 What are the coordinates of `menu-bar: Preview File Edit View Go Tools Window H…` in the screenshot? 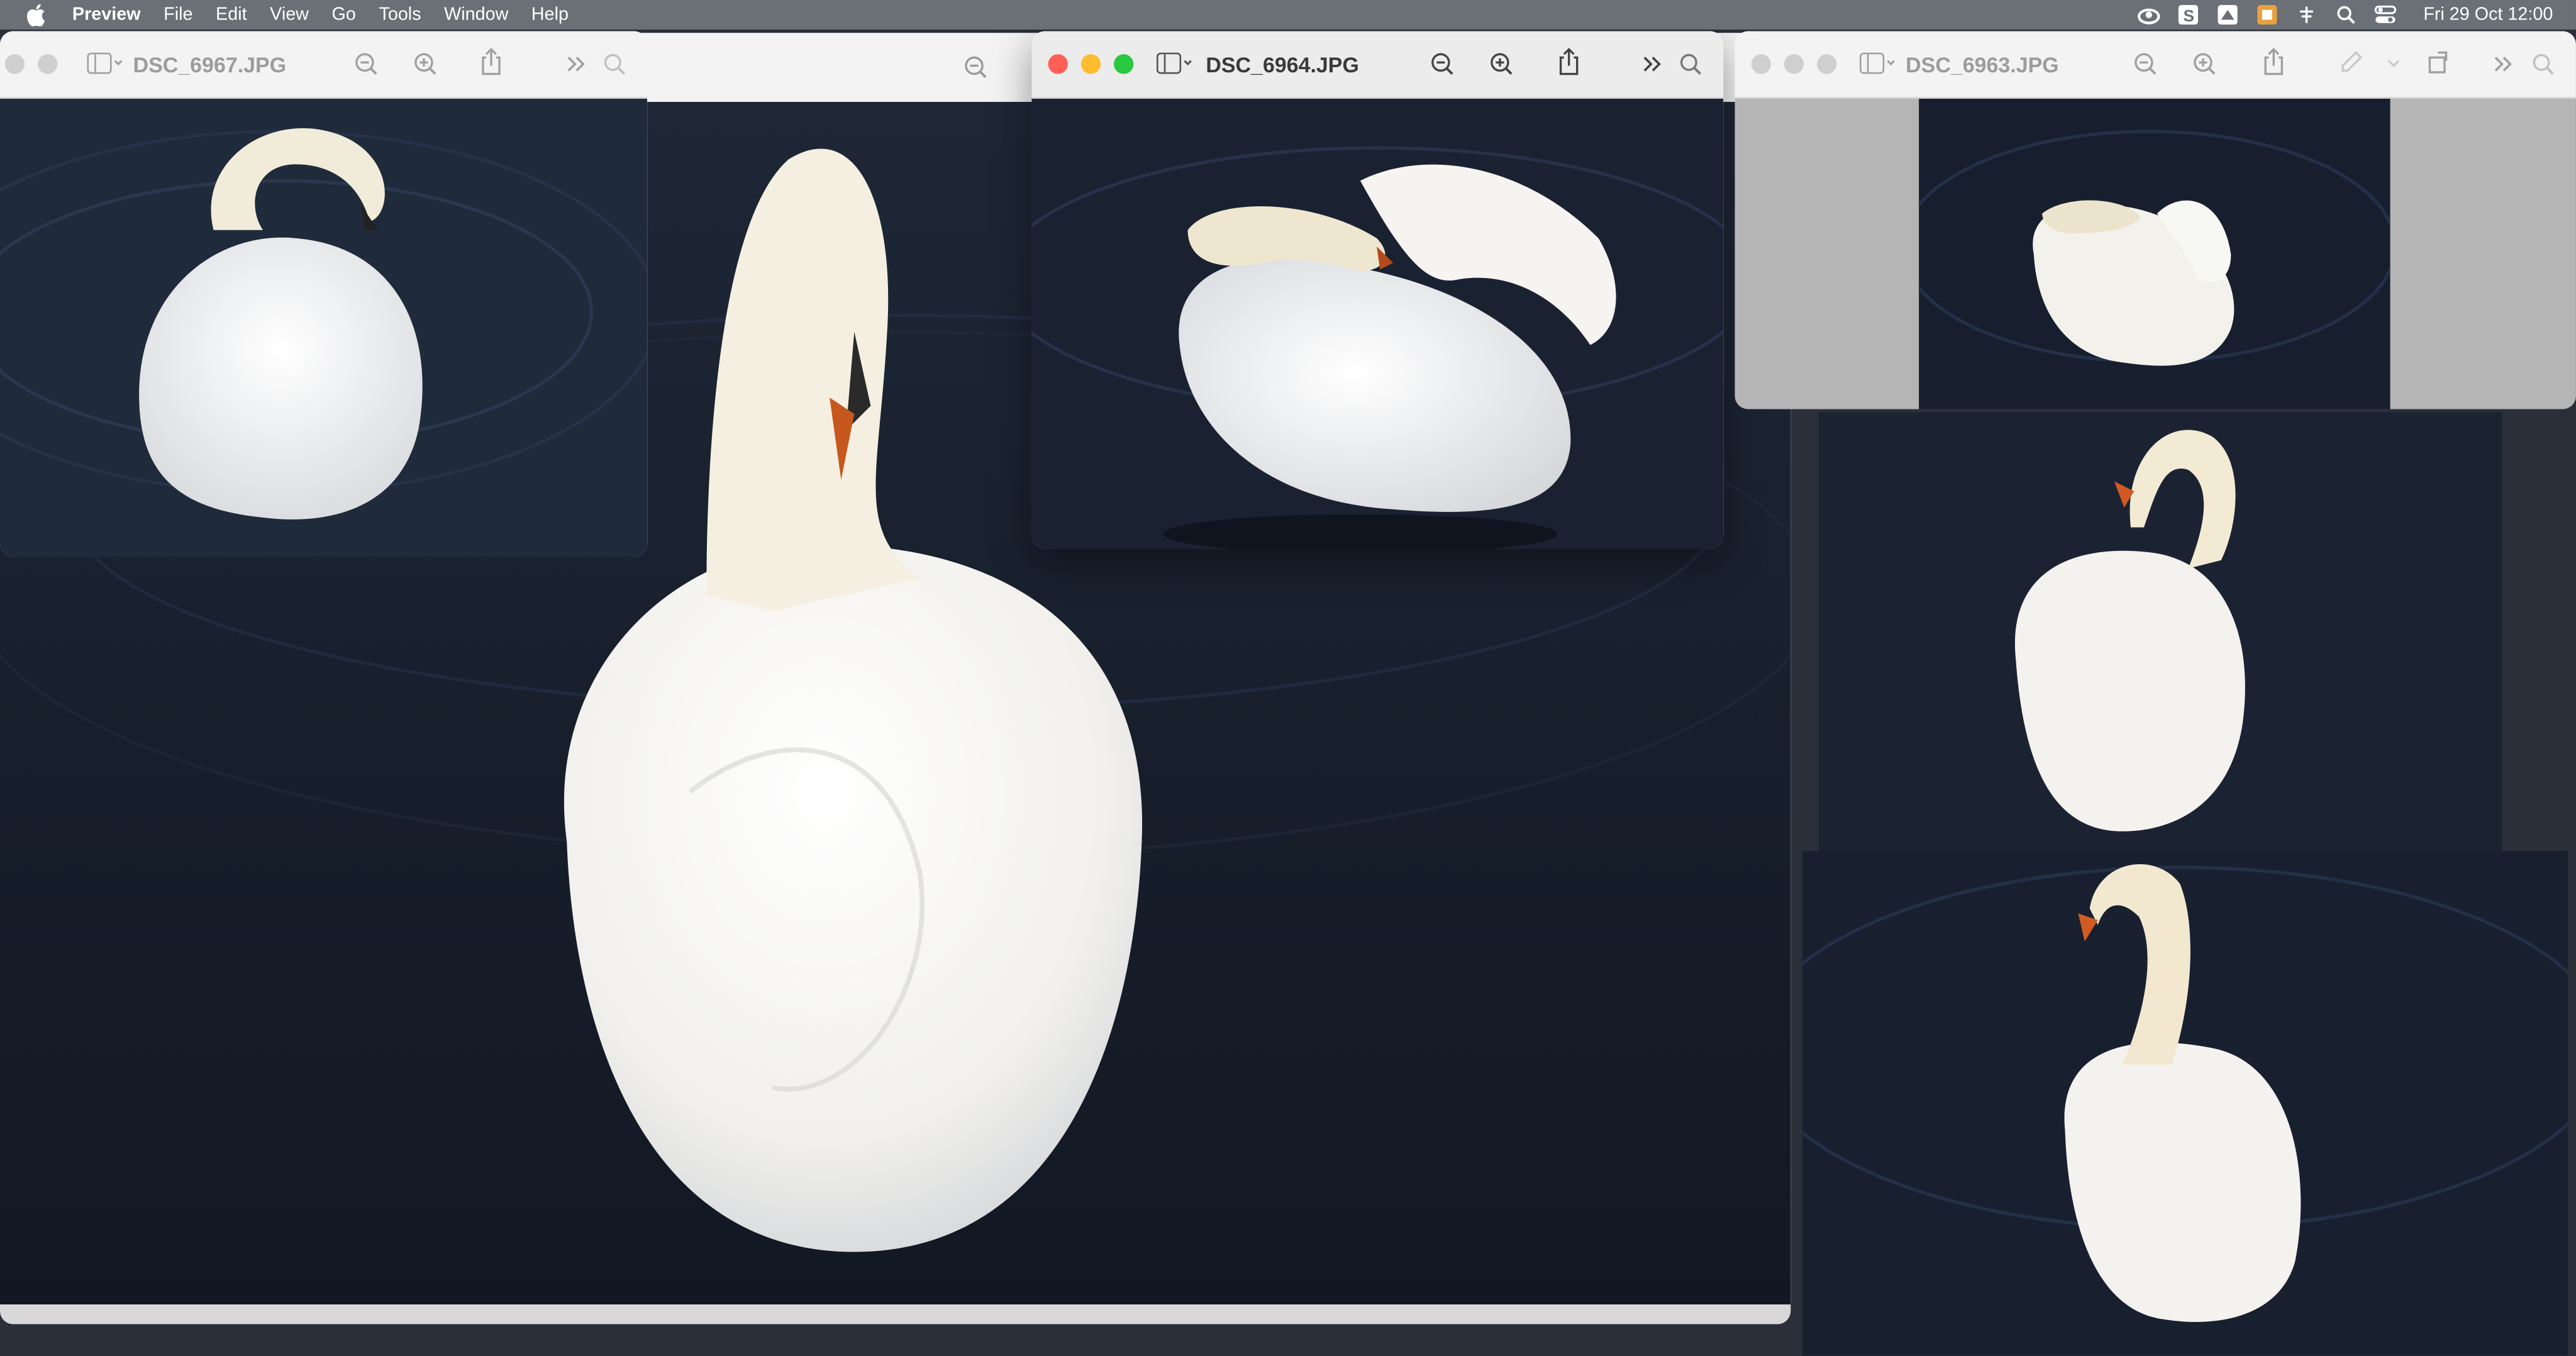 It's located at (1288, 15).